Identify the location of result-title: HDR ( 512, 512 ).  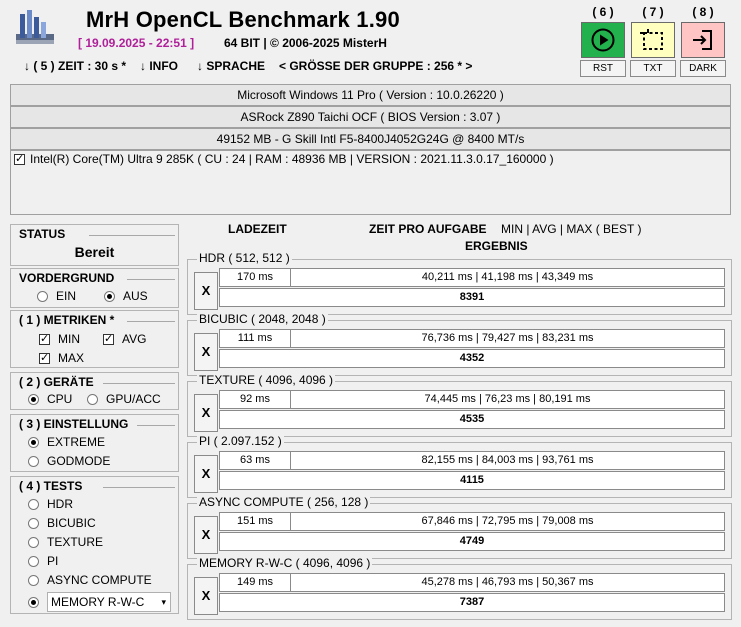
(244, 258).